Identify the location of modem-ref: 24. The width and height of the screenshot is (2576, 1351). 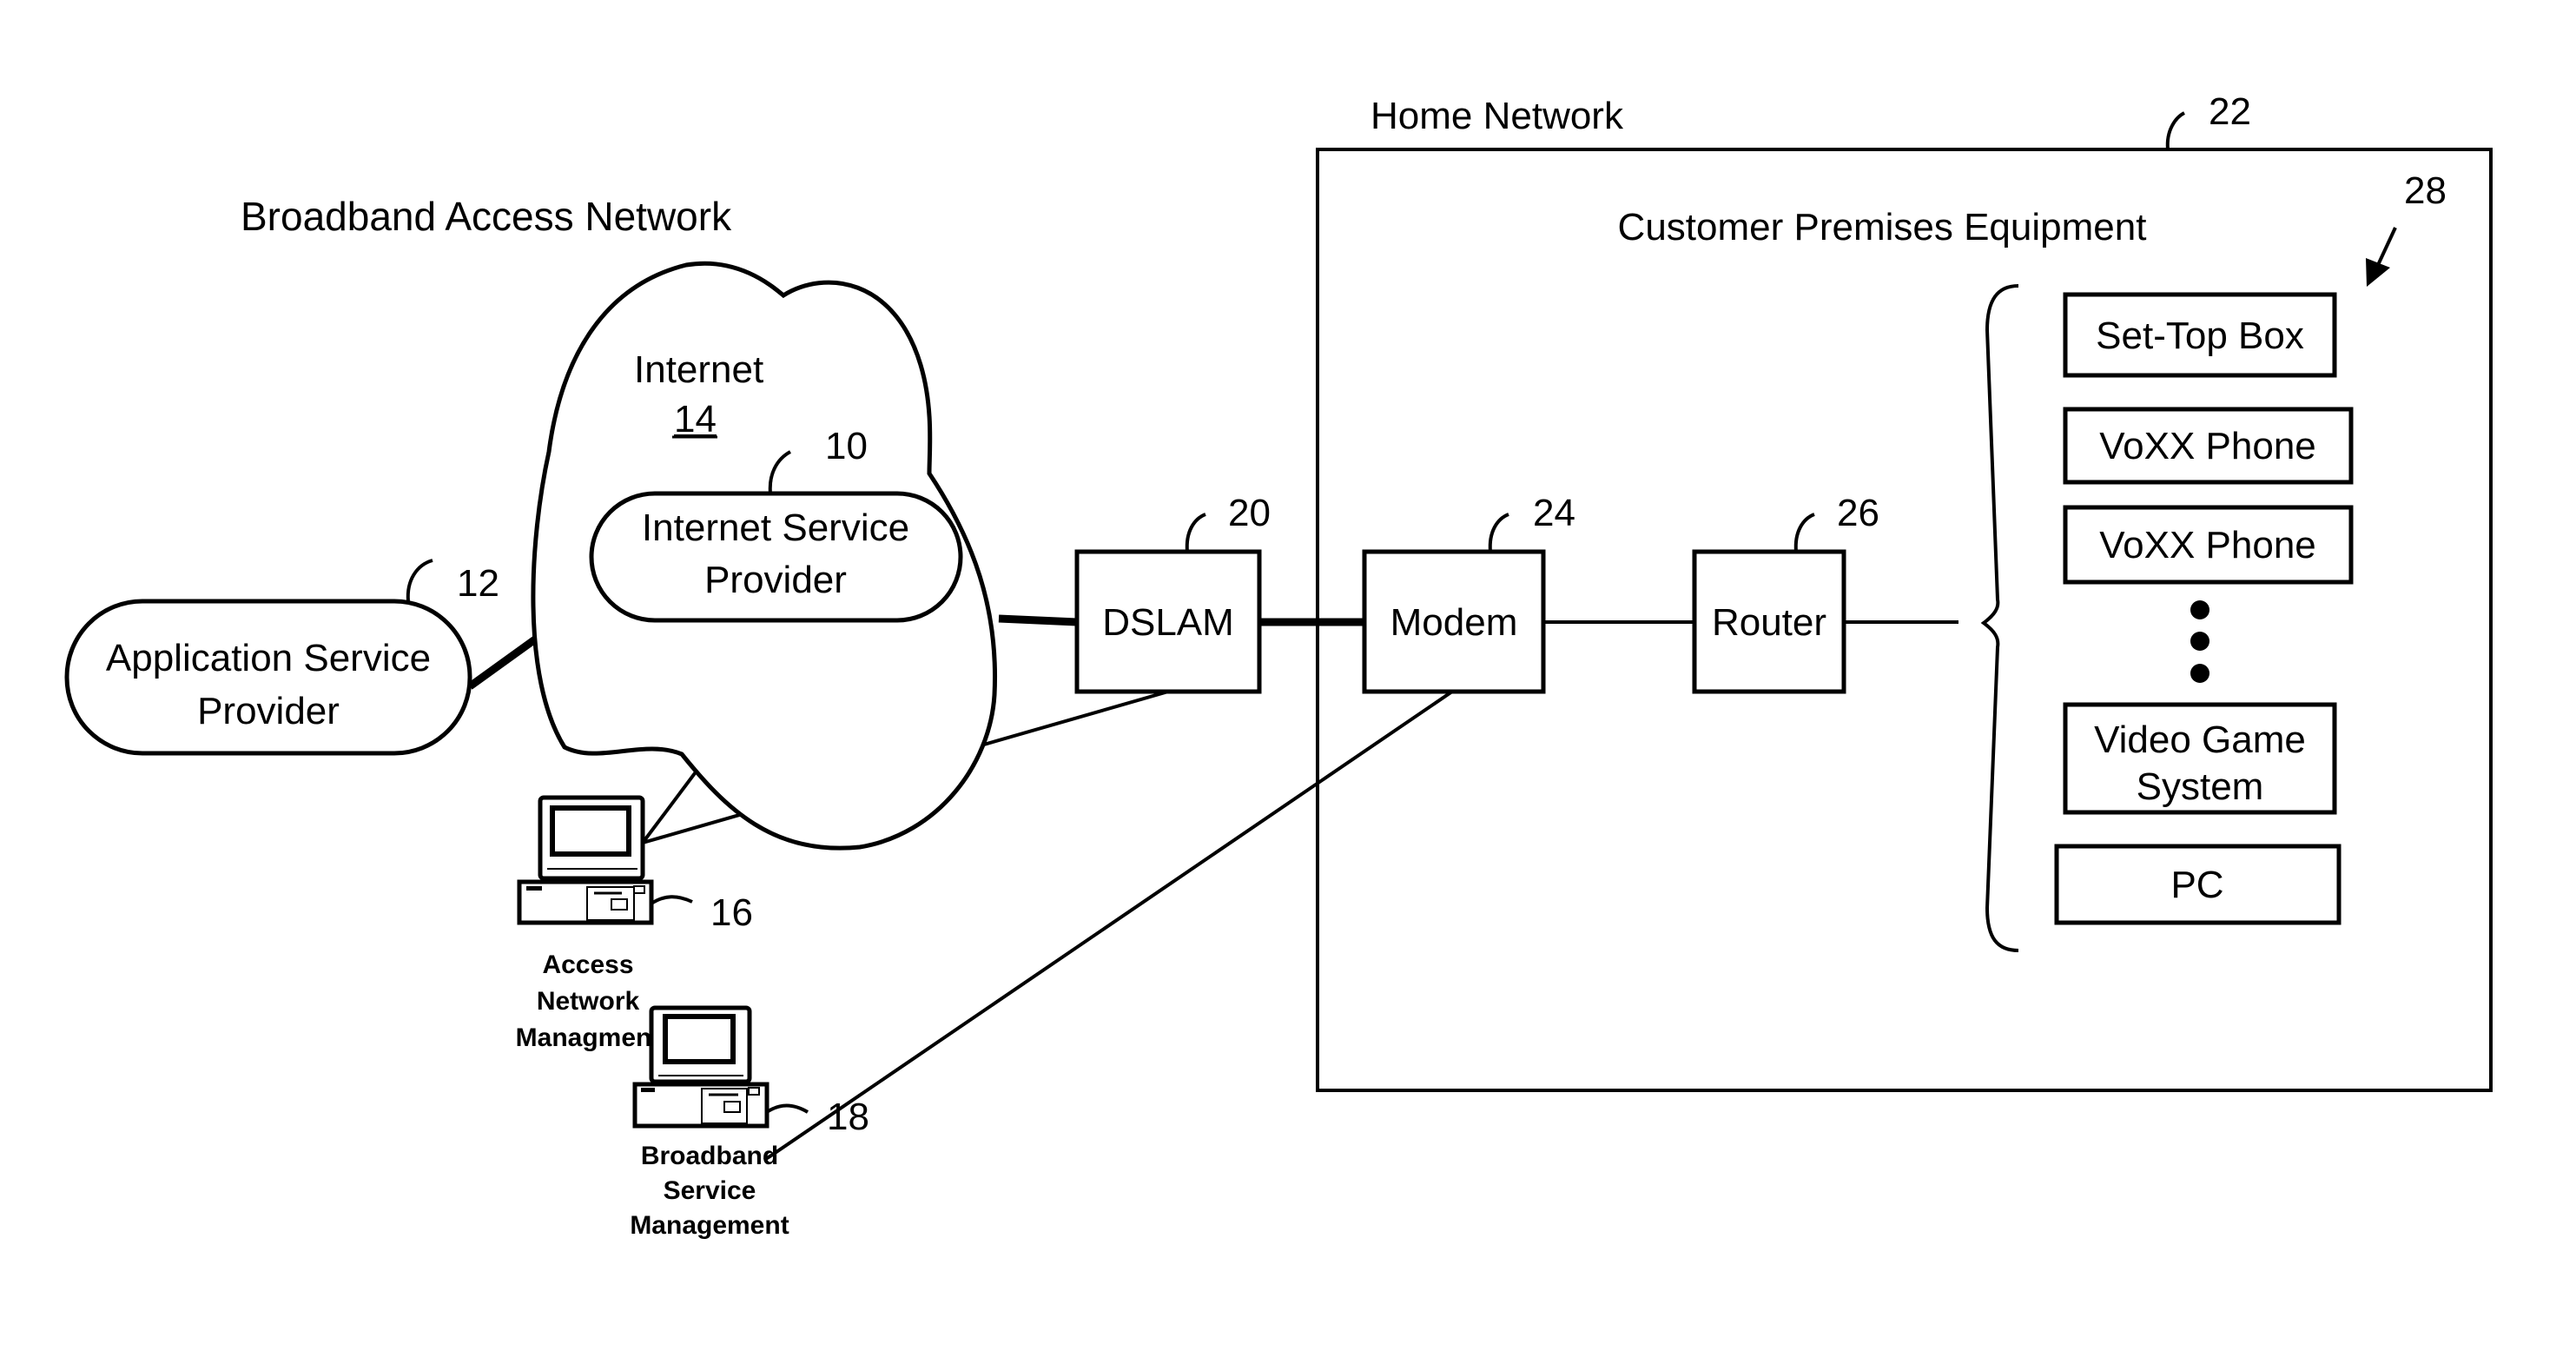
(1554, 513).